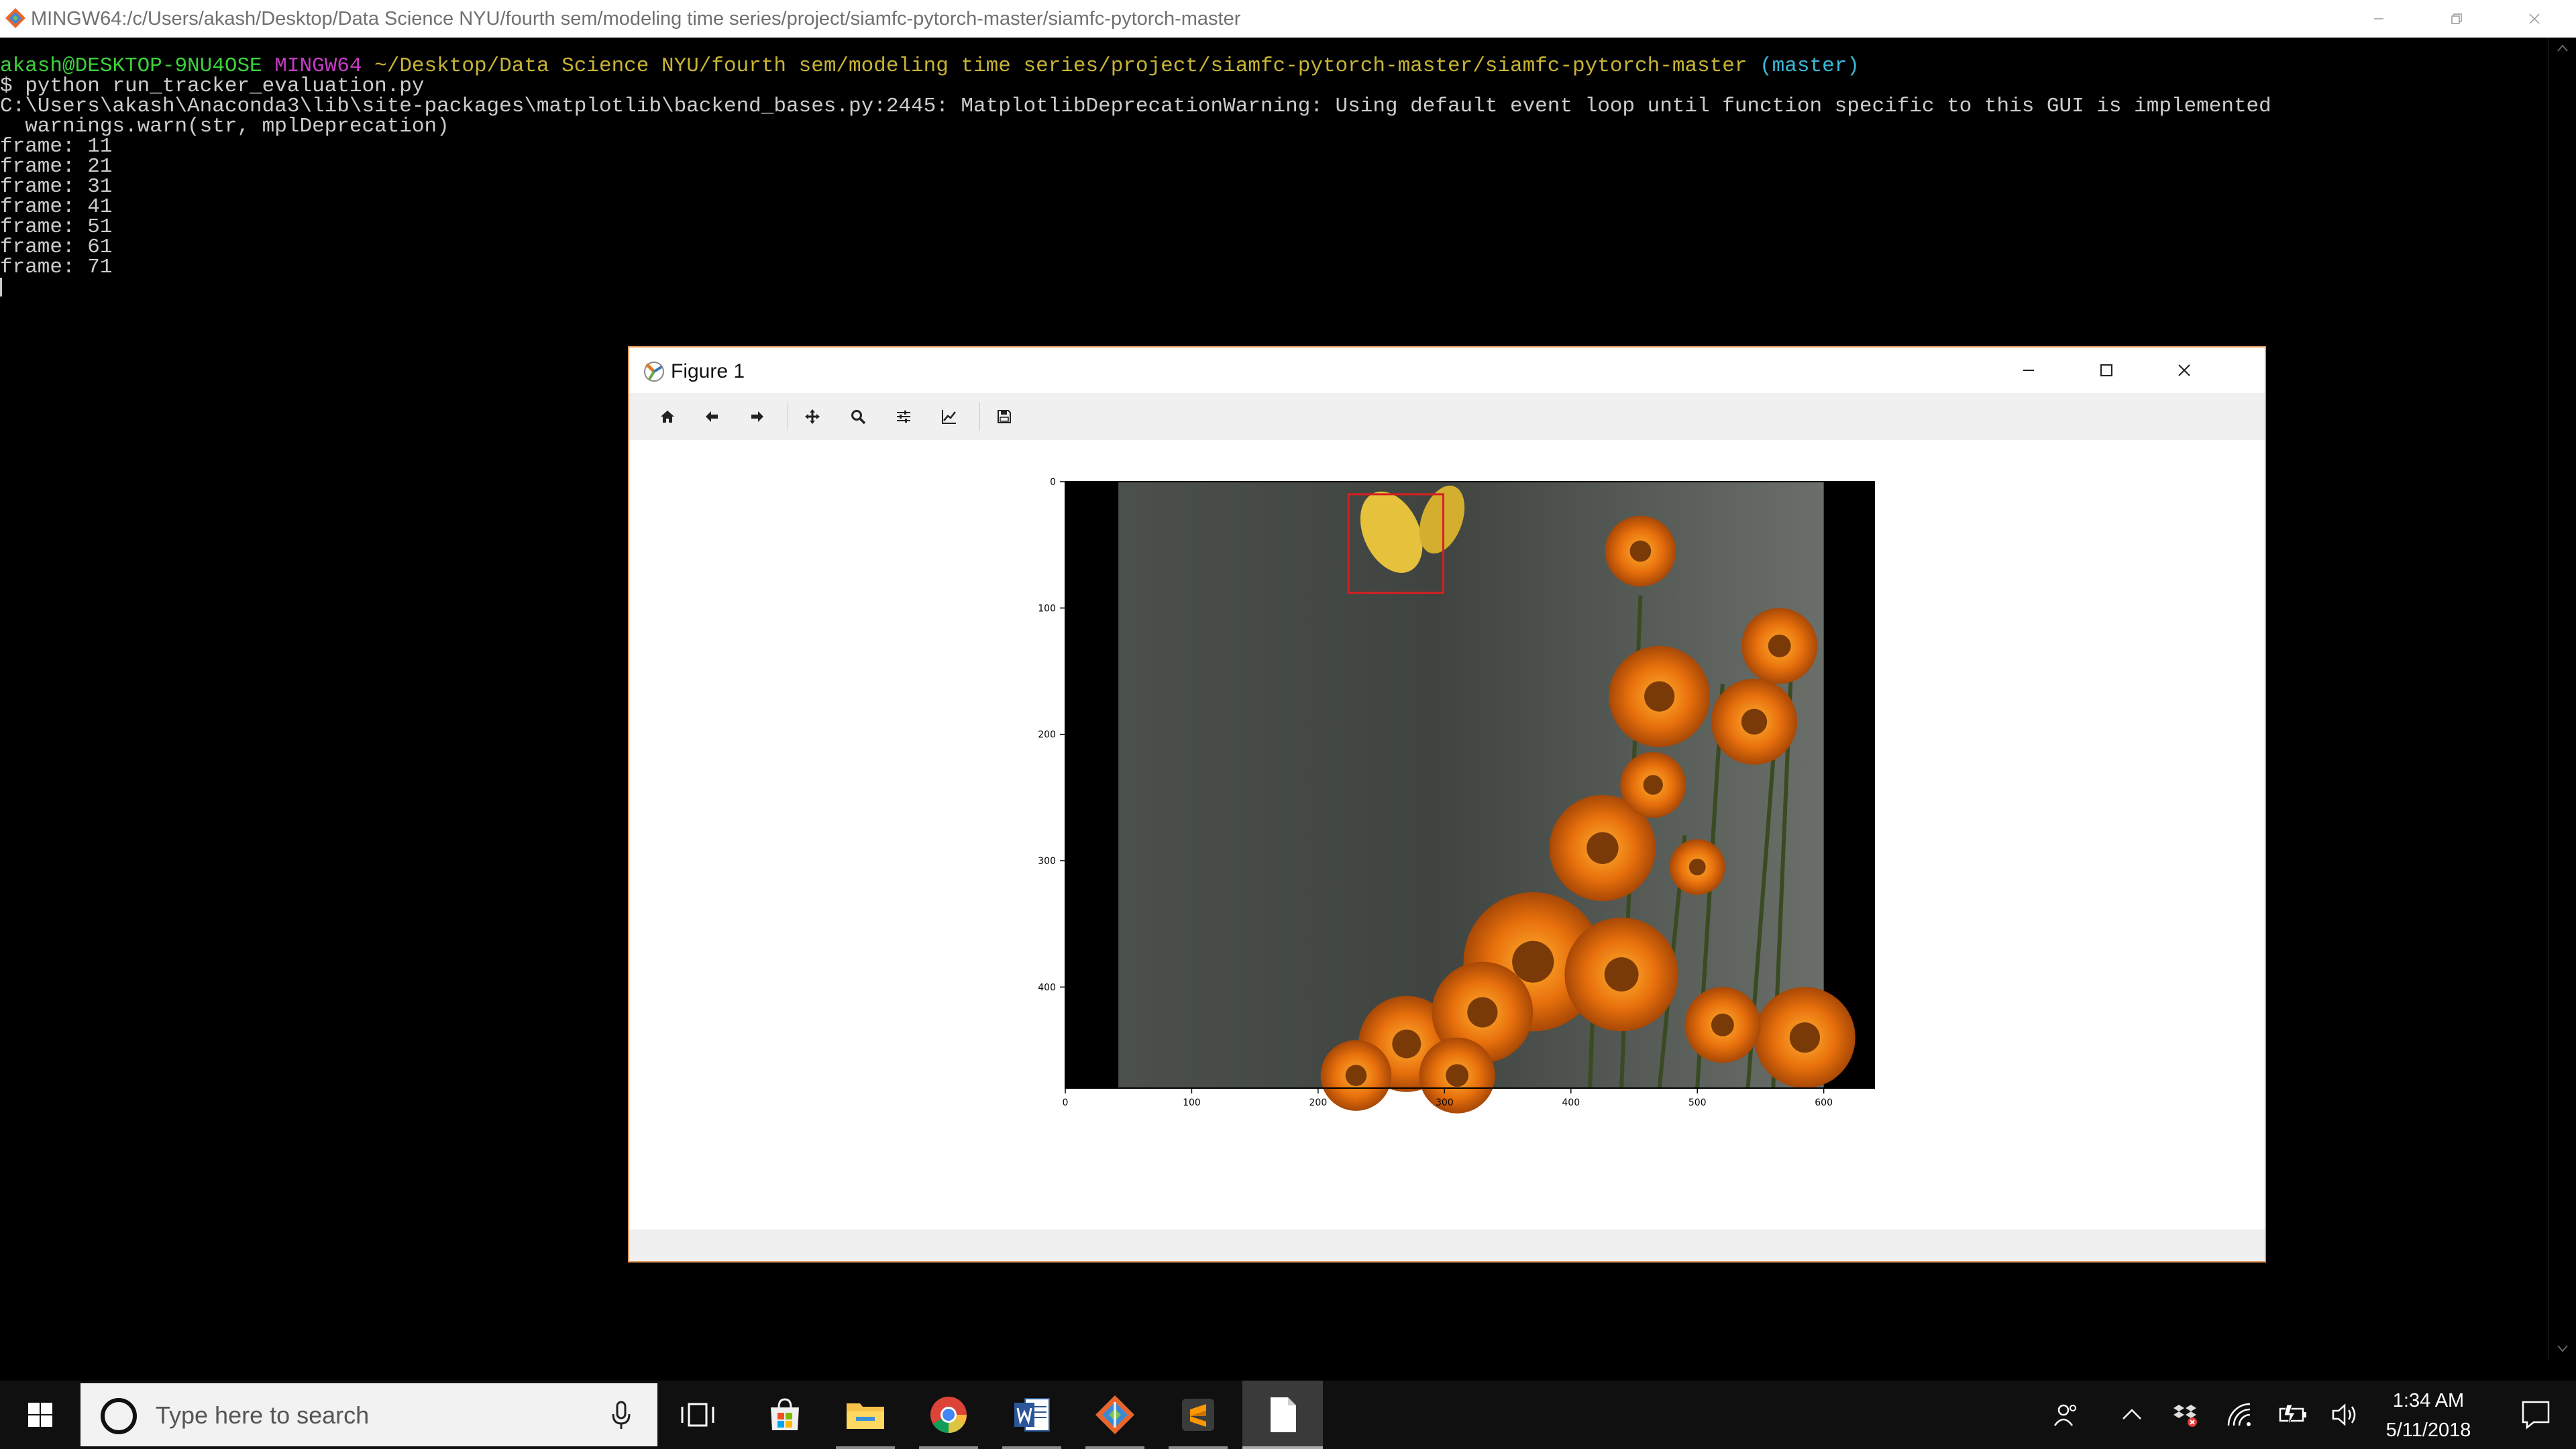 This screenshot has width=2576, height=1449. Describe the element at coordinates (1571, 1102) in the screenshot. I see `x-tick-label: 400` at that location.